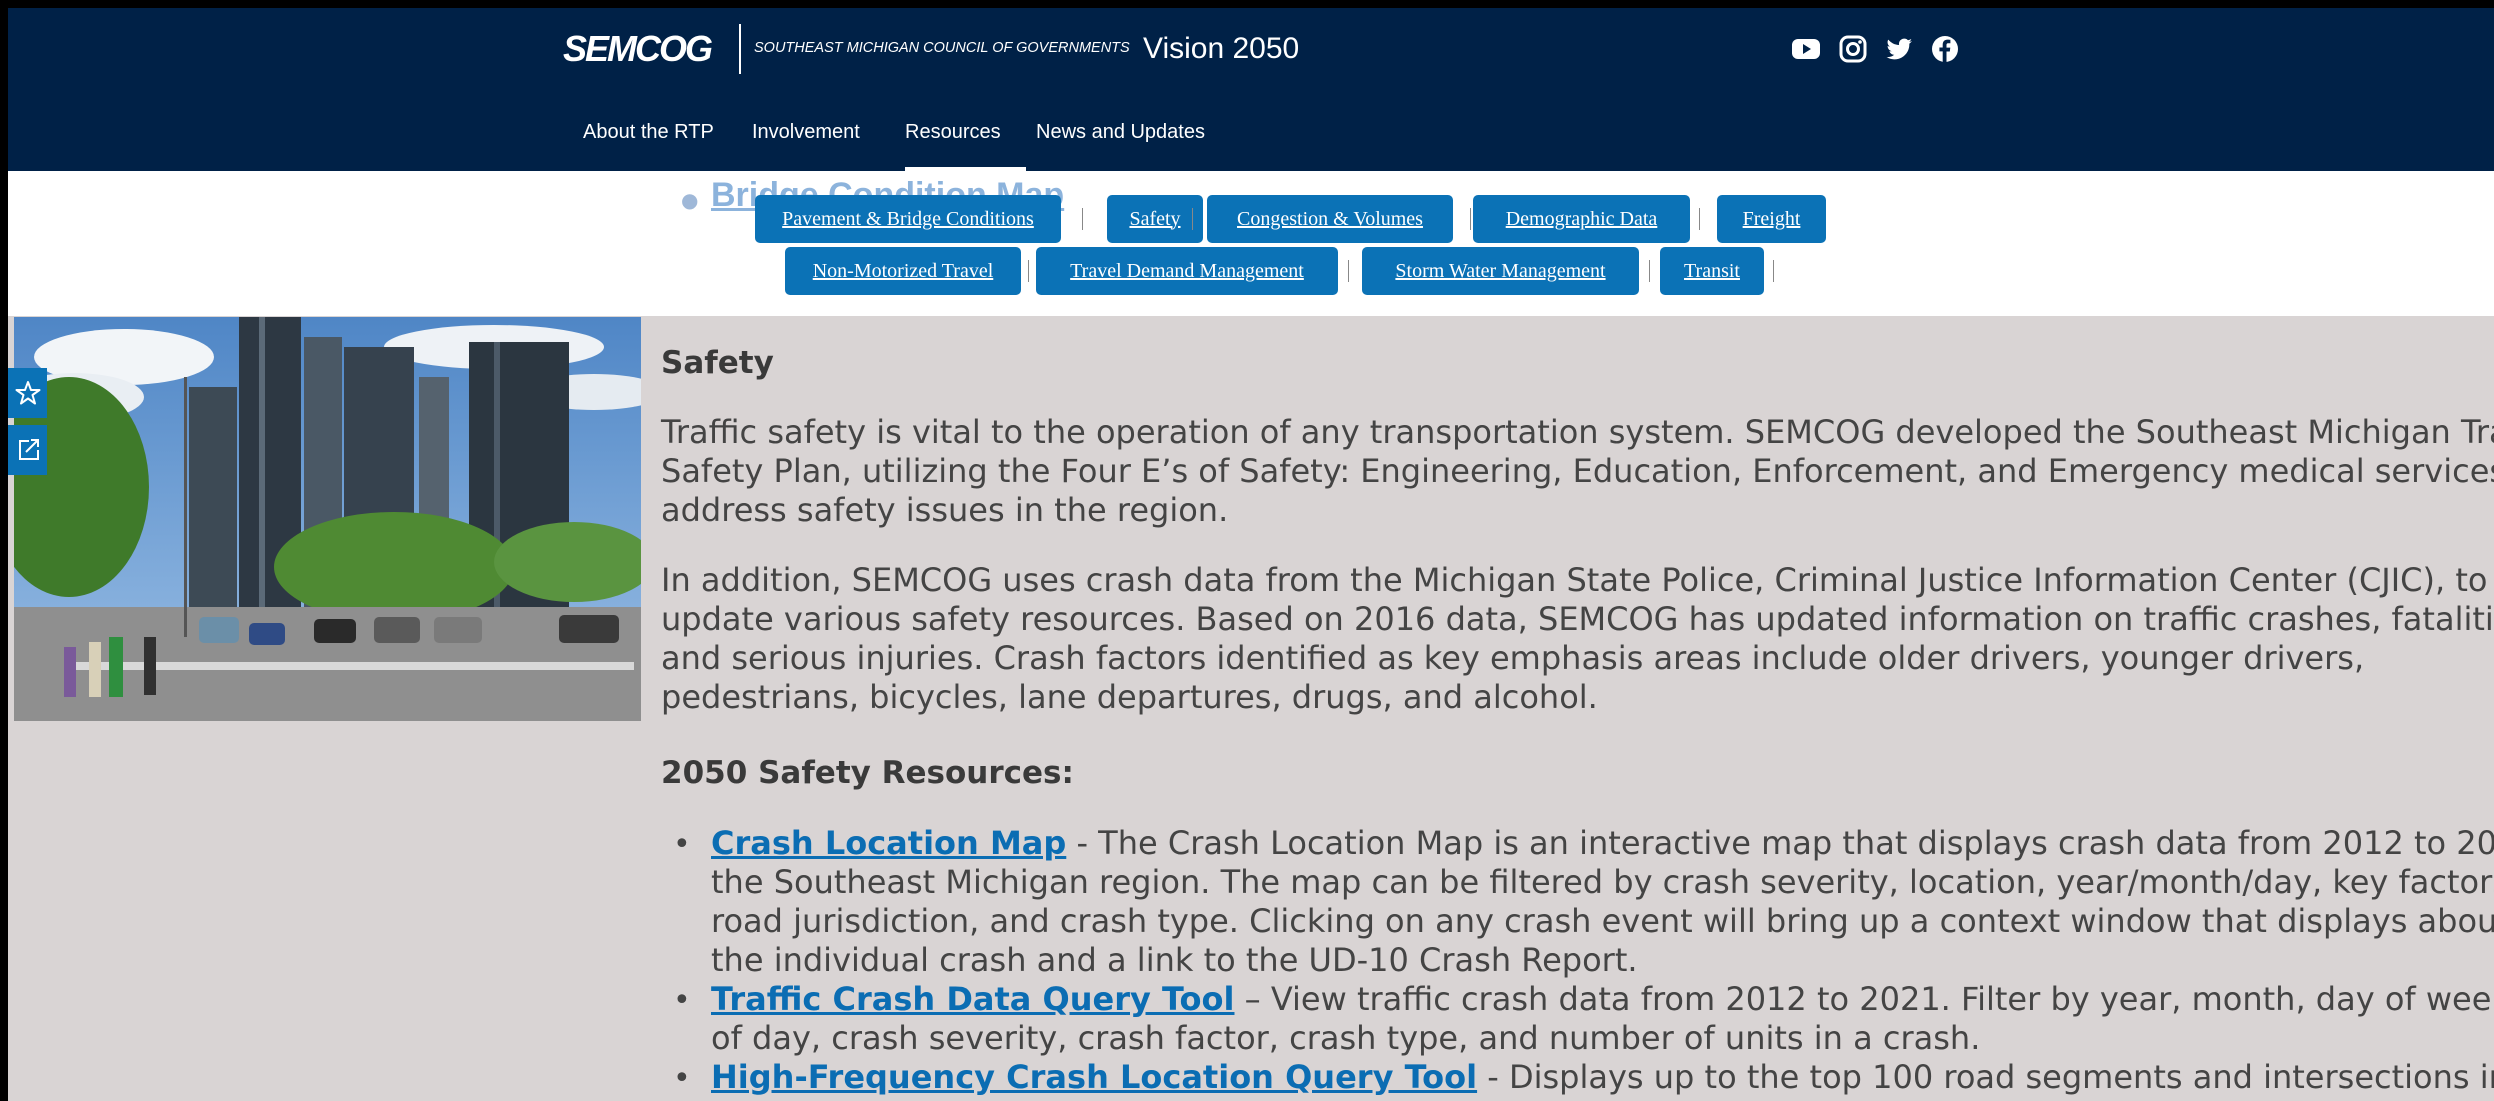 The width and height of the screenshot is (2494, 1101). Describe the element at coordinates (648, 132) in the screenshot. I see `nav-about-rtp: About the RTP` at that location.